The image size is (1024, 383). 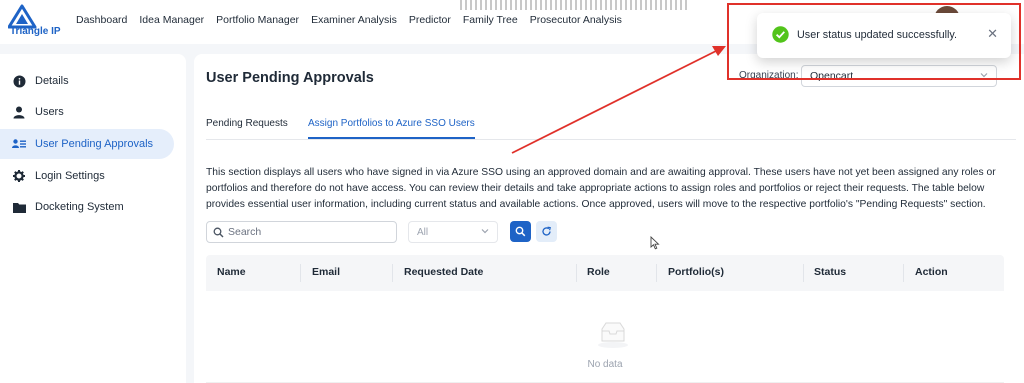 I want to click on status-filter-value: All, so click(x=423, y=232).